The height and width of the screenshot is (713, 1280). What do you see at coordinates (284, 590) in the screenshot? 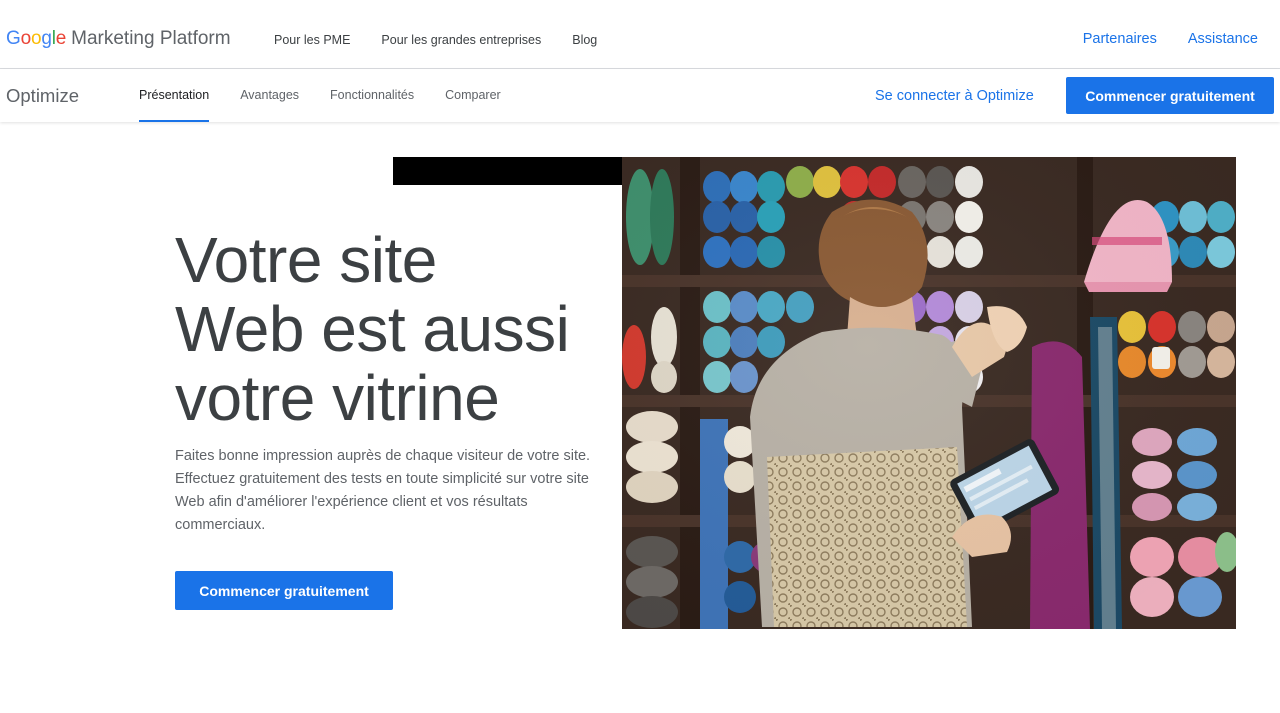
I see `start-free-button-hero: Commencer gratuitement` at bounding box center [284, 590].